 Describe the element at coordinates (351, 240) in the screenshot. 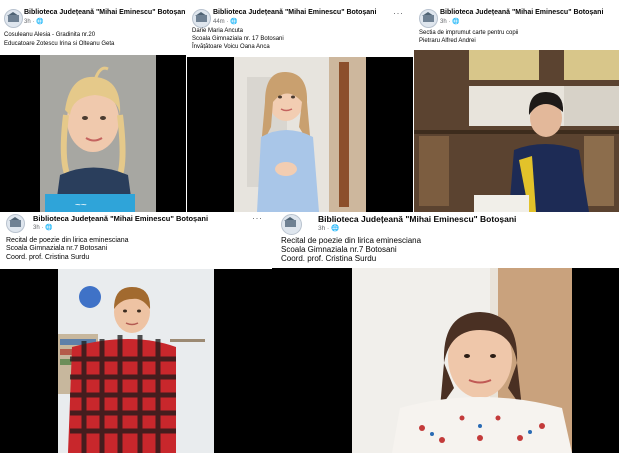

I see `post-line-1: Recital de poezie din lirica eminesciana` at that location.